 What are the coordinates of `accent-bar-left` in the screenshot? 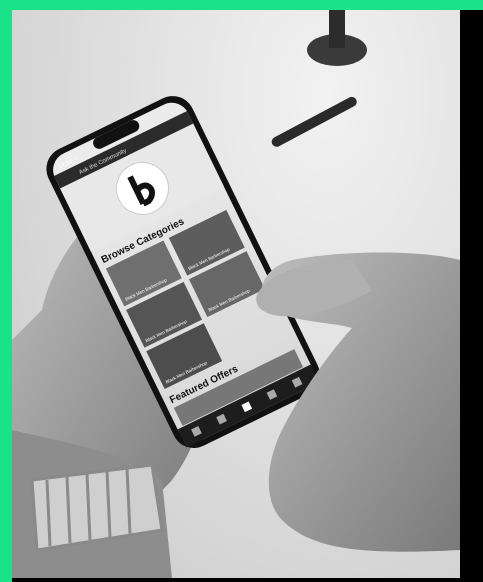 It's located at (6, 291).